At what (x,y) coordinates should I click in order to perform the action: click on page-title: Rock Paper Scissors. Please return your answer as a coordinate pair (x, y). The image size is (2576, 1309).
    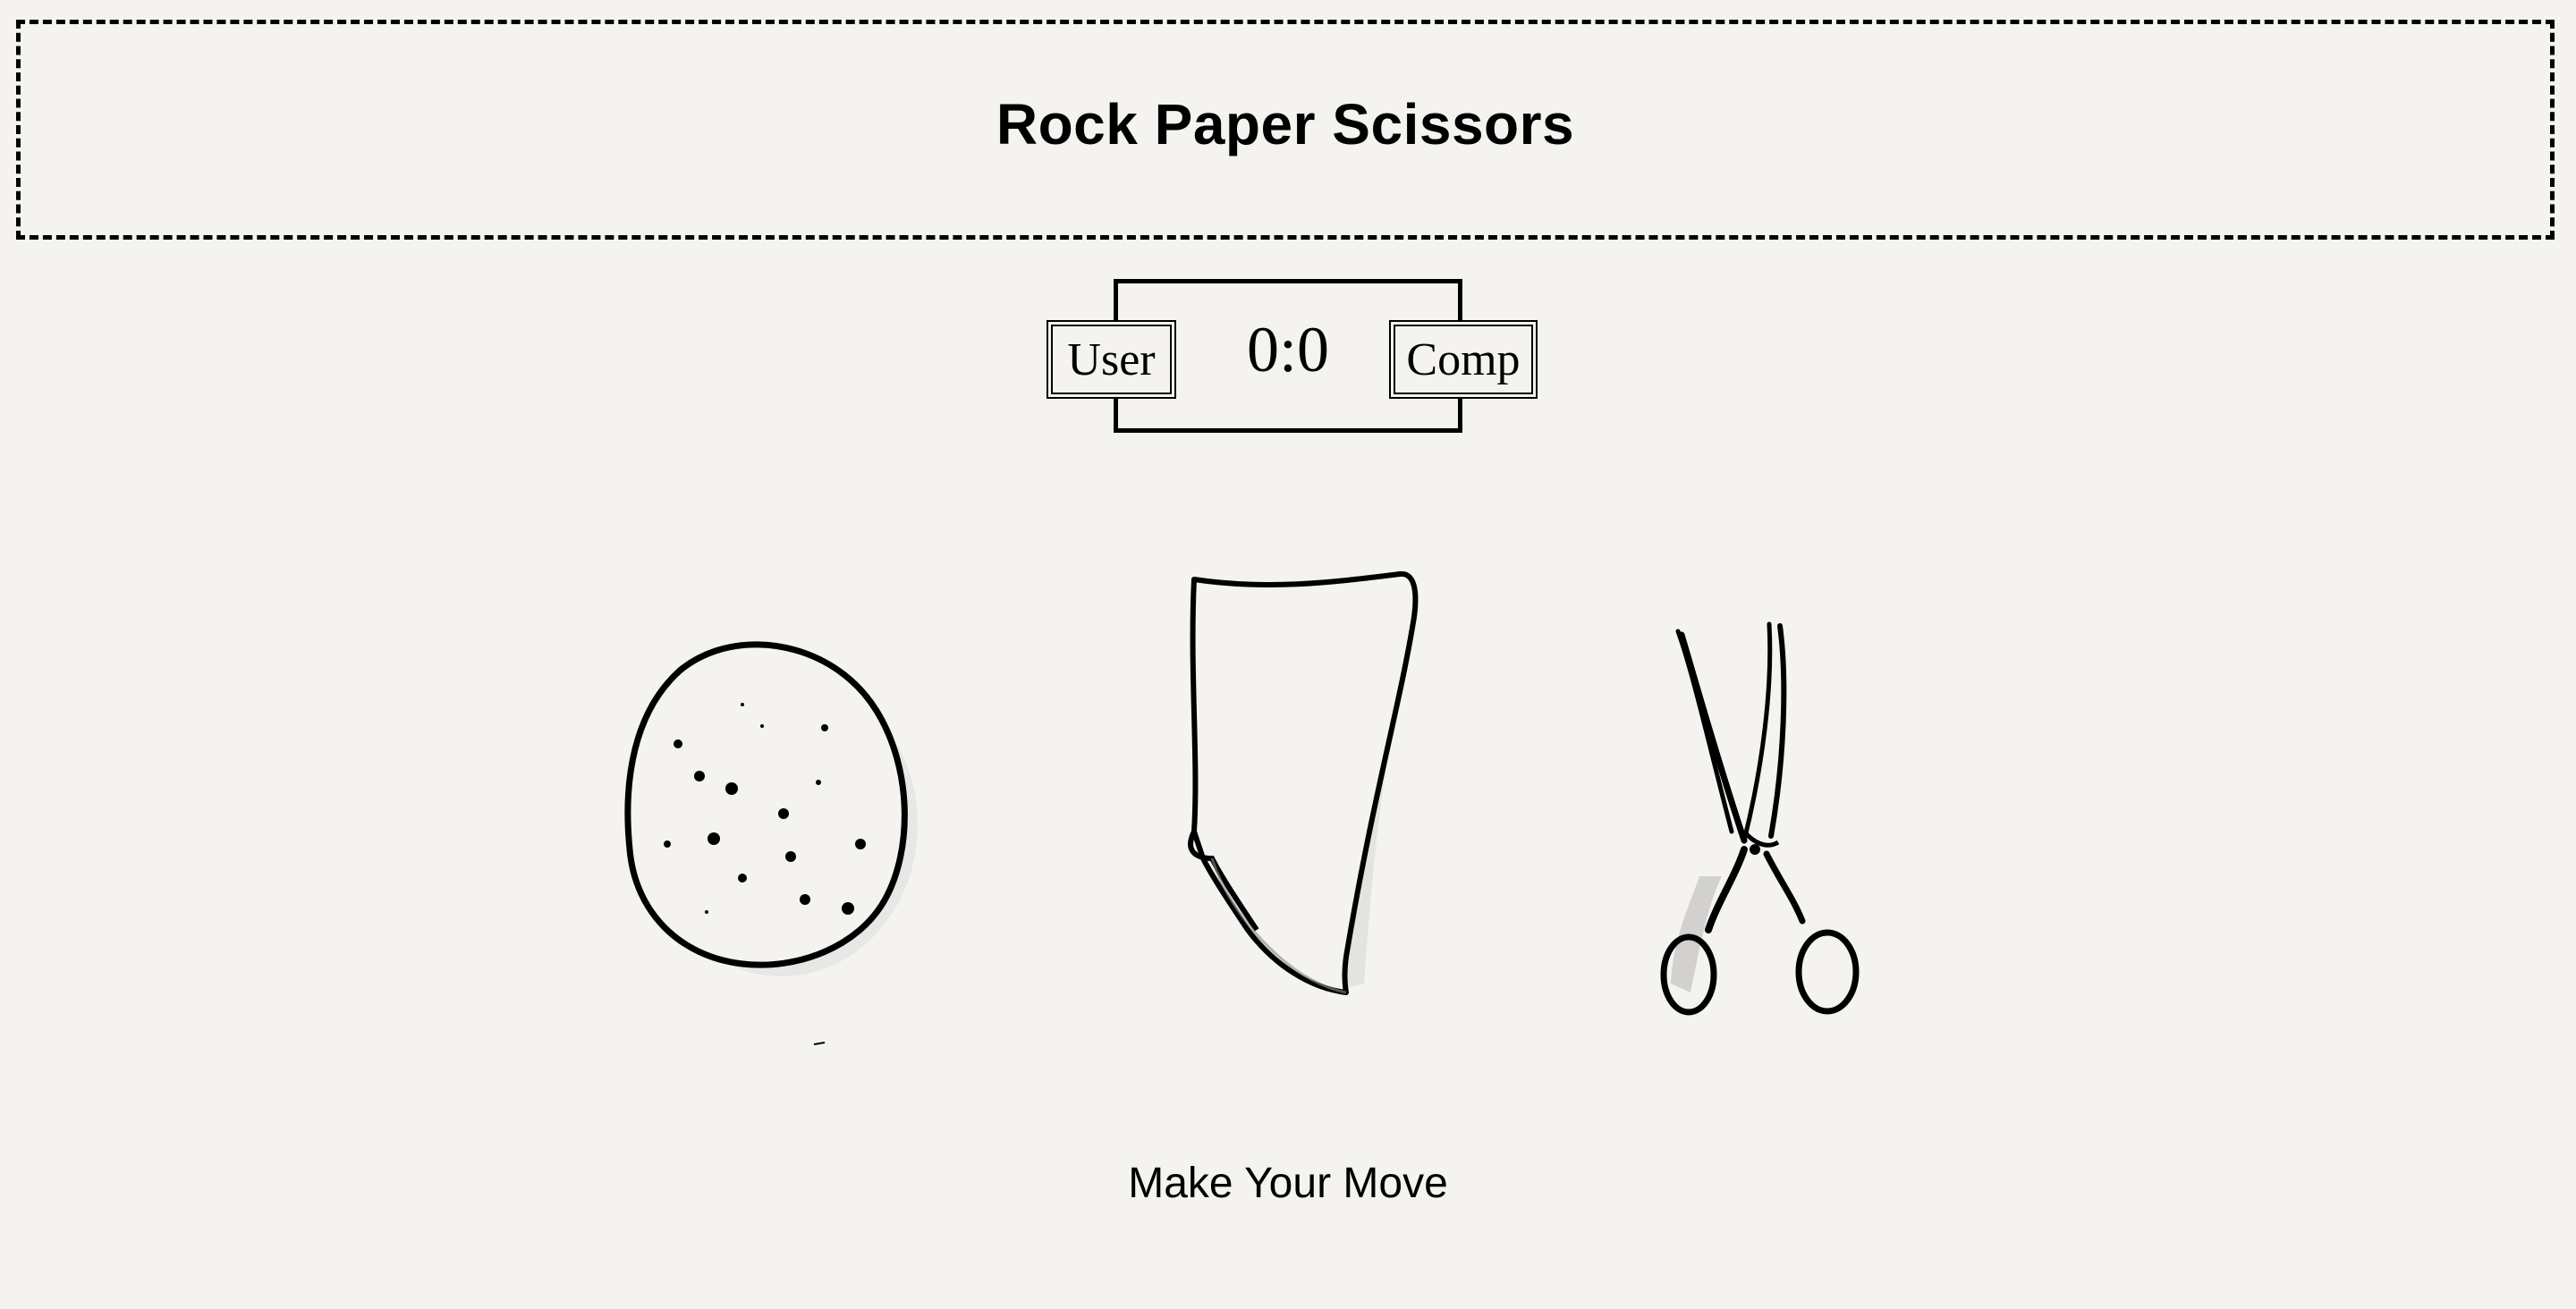
    Looking at the image, I should click on (1285, 124).